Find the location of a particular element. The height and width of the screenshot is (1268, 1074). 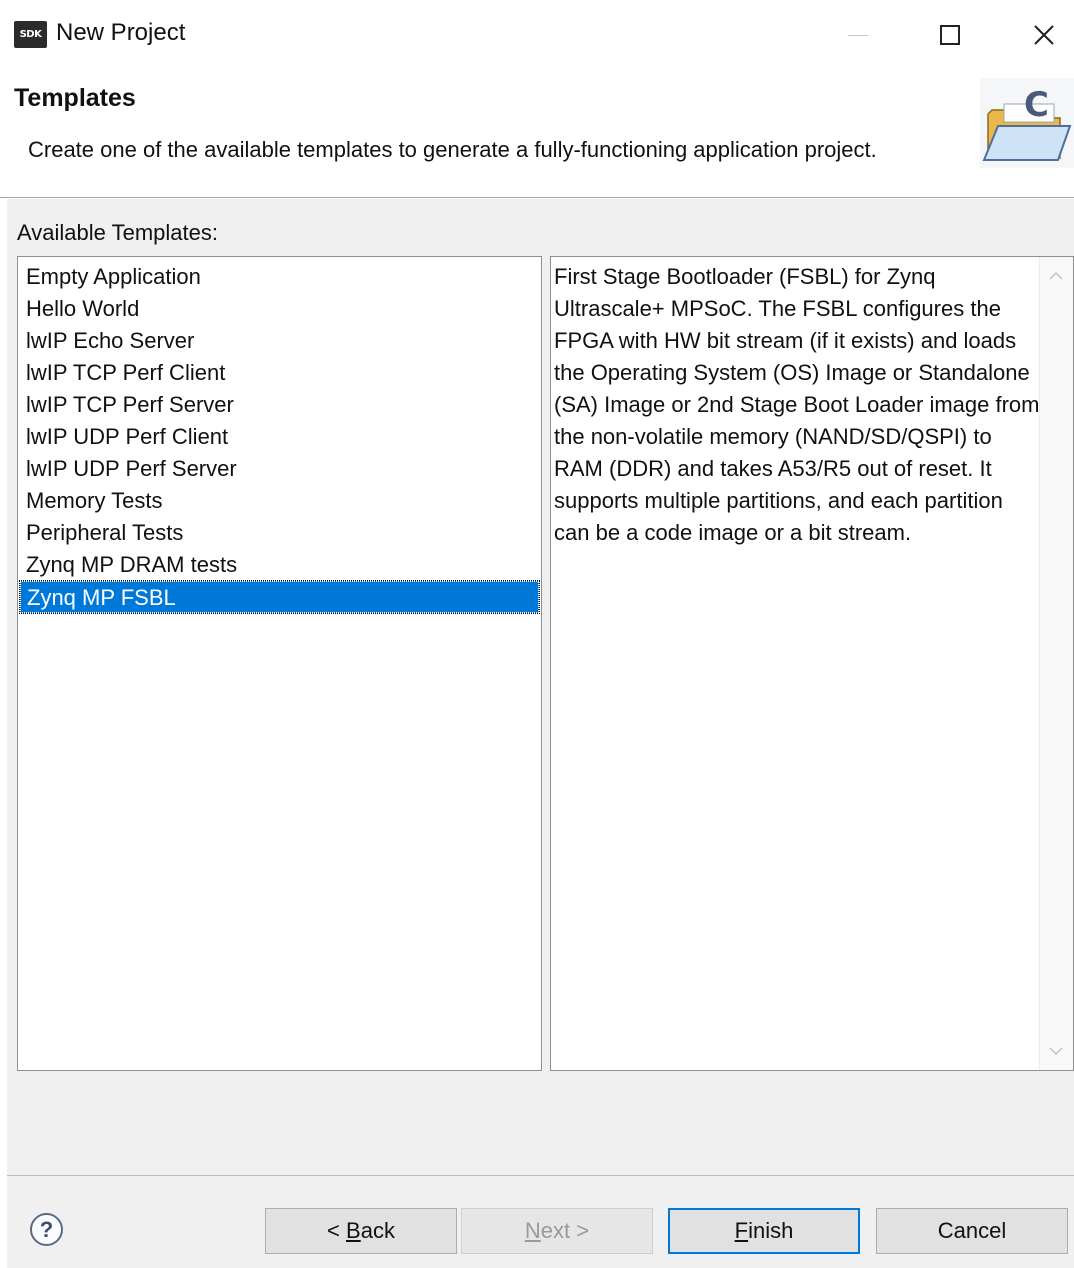

back-button-label: ack is located at coordinates (377, 1230).